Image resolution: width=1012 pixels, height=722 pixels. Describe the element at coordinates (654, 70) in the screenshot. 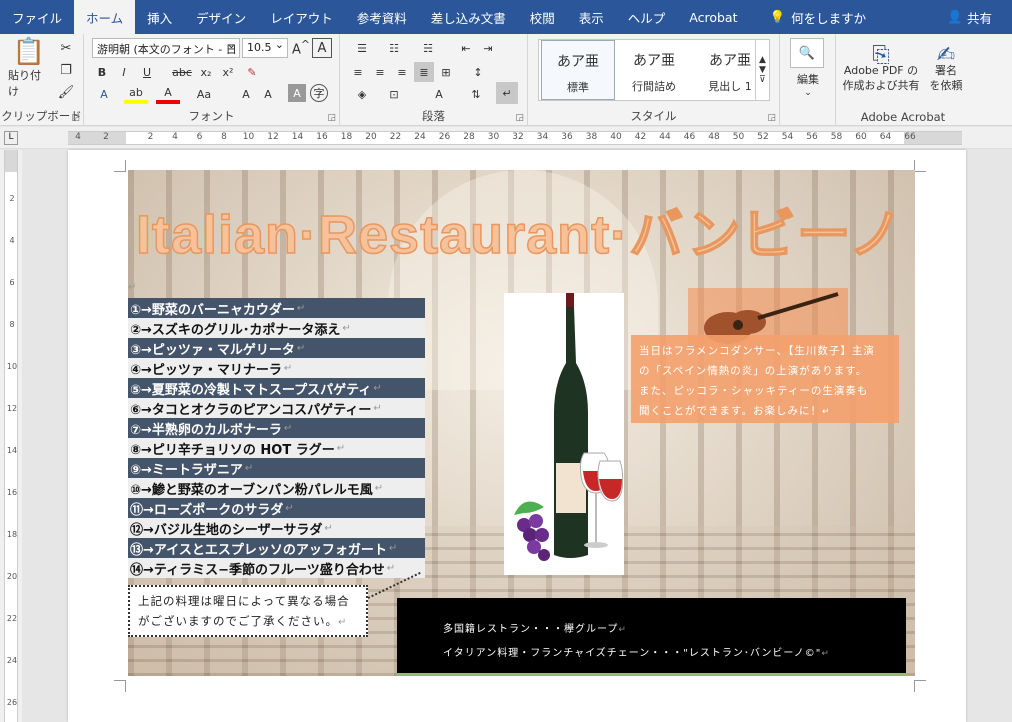

I see `style-no-spacing: あア亜 行間詰め` at that location.